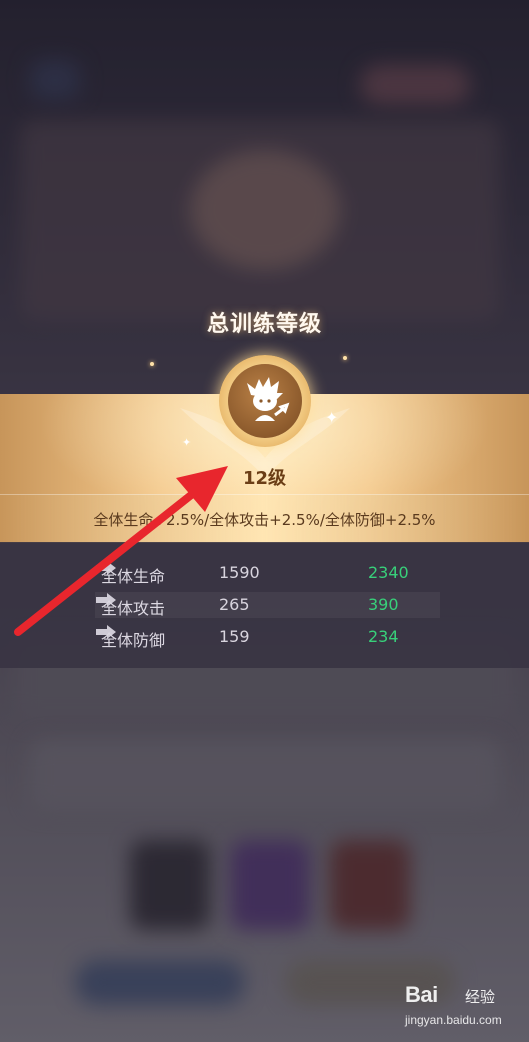 This screenshot has height=1042, width=529. I want to click on baidu-logo: Bai, so click(421, 994).